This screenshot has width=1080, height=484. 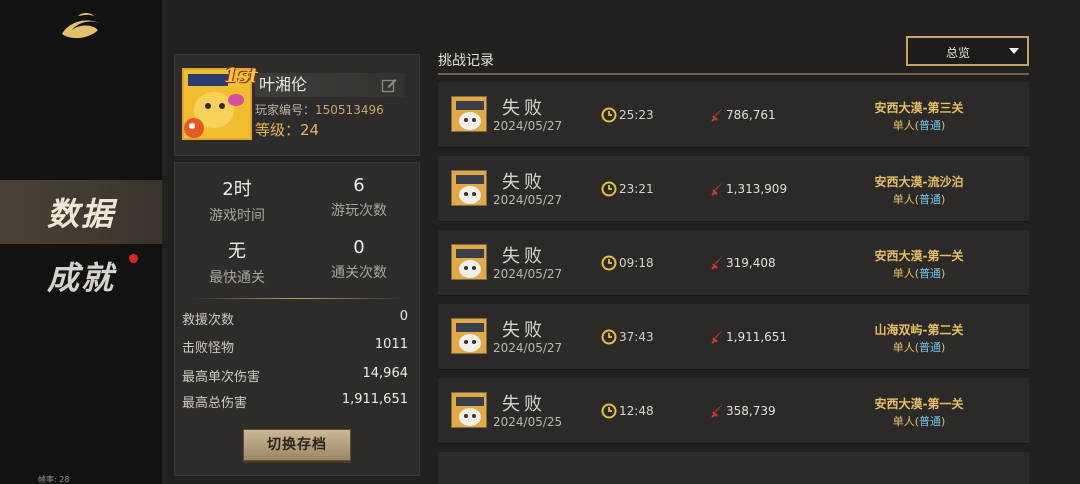 I want to click on swirl-logo-icon, so click(x=81, y=26).